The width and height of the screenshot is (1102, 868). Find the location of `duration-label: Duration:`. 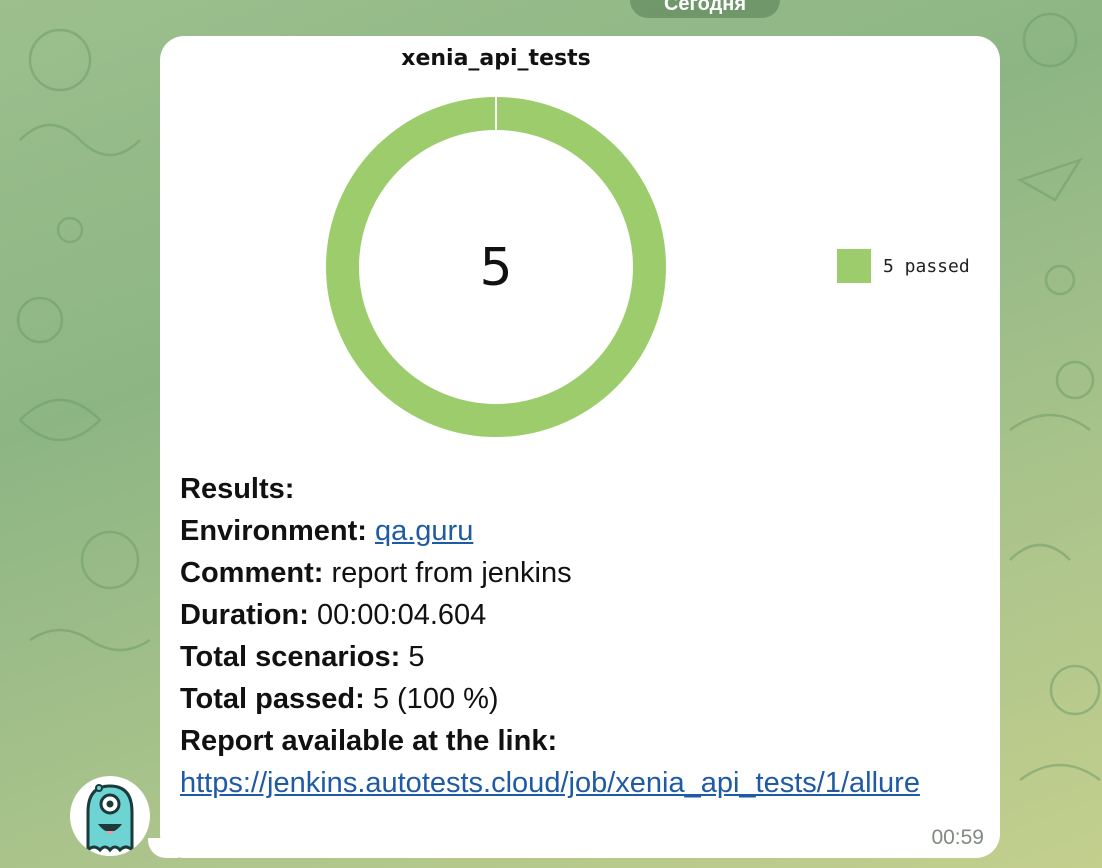

duration-label: Duration: is located at coordinates (244, 615).